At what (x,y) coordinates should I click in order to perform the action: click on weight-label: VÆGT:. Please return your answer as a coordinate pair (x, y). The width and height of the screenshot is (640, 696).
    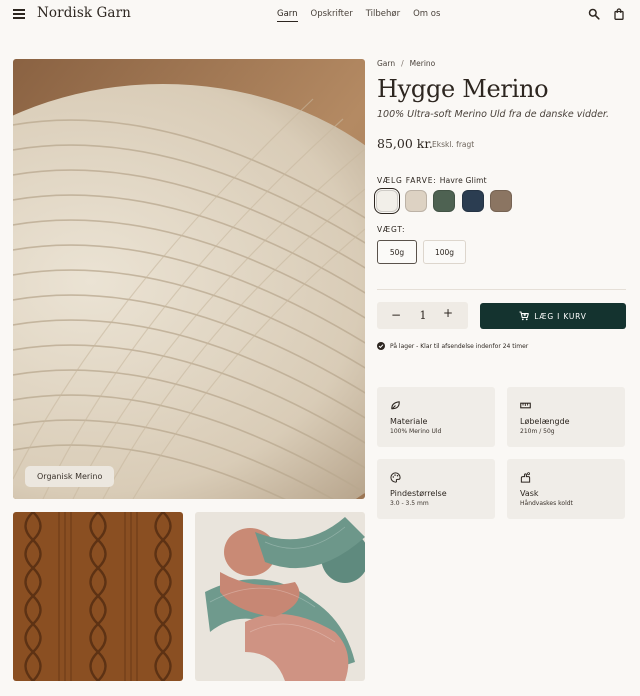
    Looking at the image, I should click on (391, 229).